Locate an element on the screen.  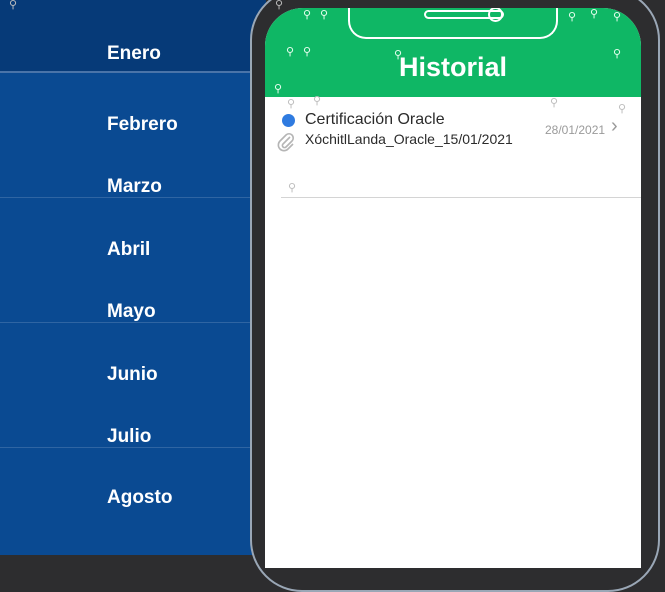
history-item-date: 28/01/2021 is located at coordinates (575, 130).